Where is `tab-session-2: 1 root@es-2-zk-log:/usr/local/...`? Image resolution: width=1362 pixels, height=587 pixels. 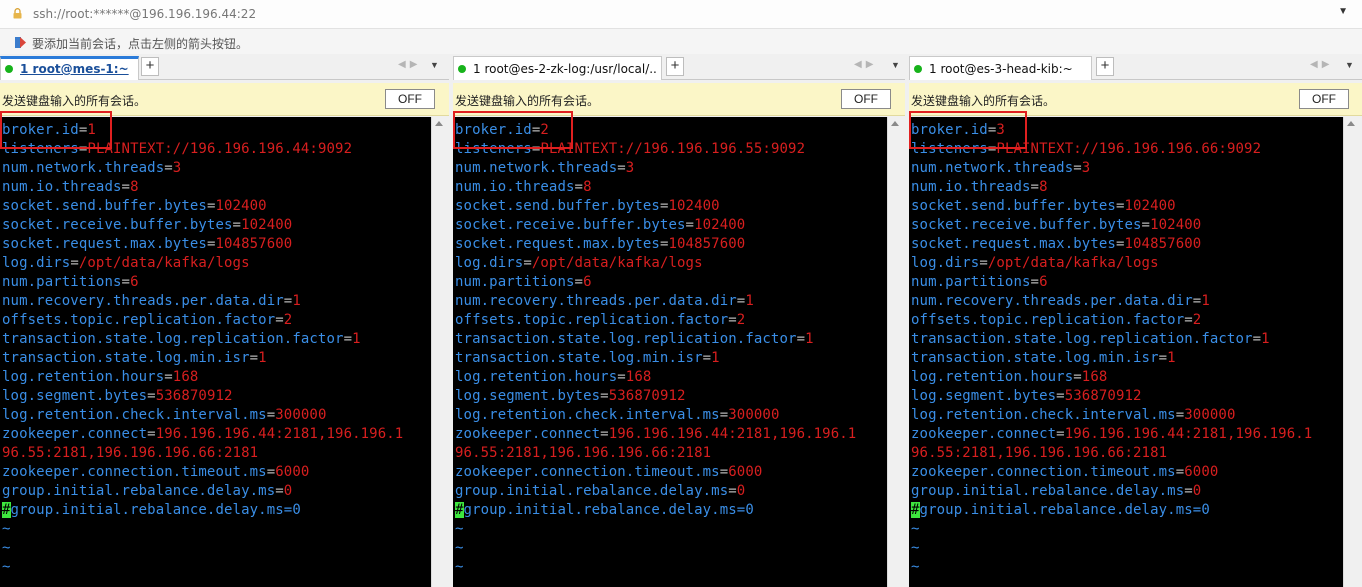 tab-session-2: 1 root@es-2-zk-log:/usr/local/... is located at coordinates (557, 68).